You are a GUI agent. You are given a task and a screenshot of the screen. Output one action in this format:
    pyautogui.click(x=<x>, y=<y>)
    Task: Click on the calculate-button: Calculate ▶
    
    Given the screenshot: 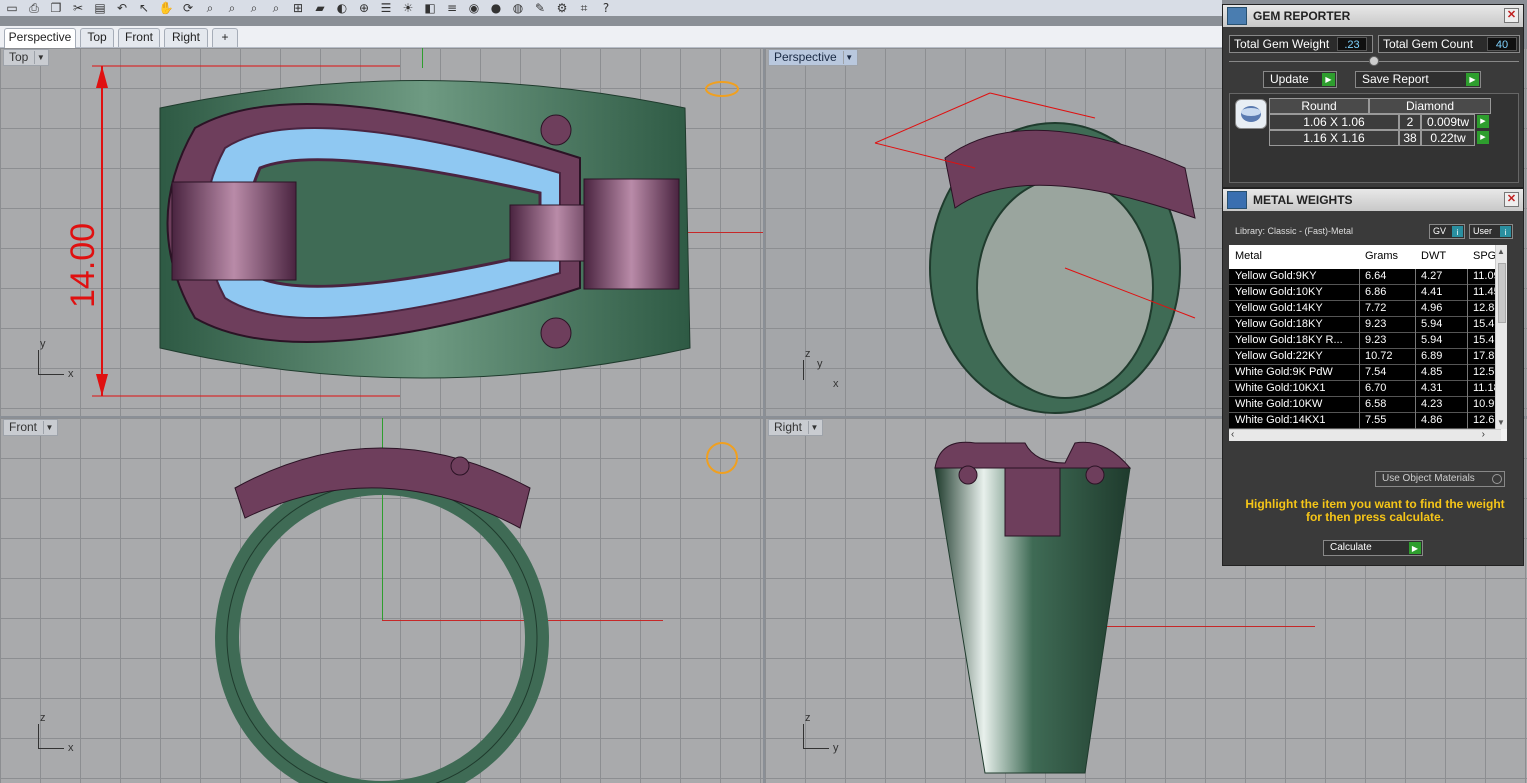 What is the action you would take?
    pyautogui.click(x=1373, y=548)
    